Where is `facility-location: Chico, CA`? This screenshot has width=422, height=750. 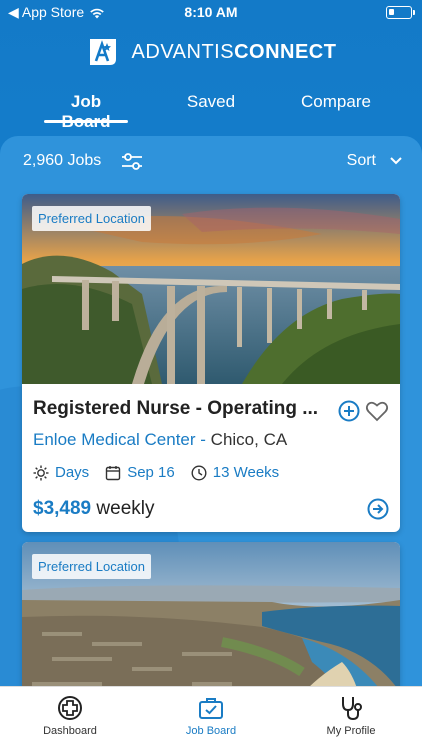
facility-location: Chico, CA is located at coordinates (249, 439).